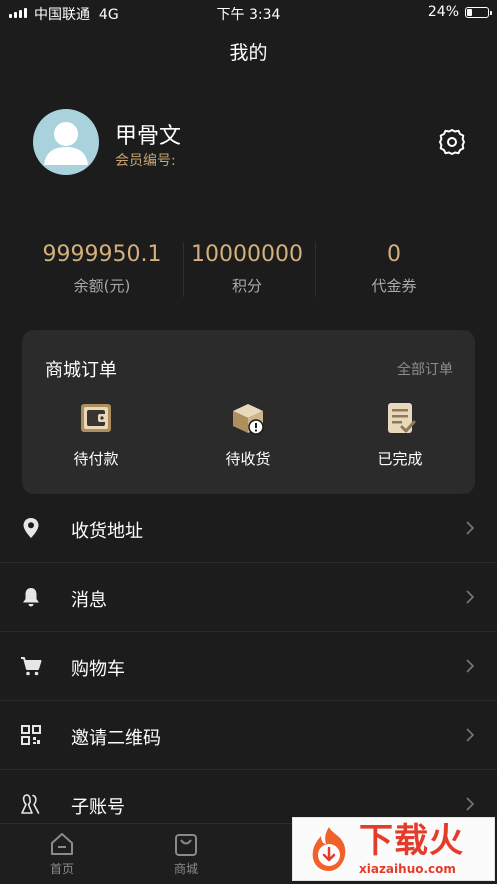 The width and height of the screenshot is (497, 884). Describe the element at coordinates (98, 807) in the screenshot. I see `menu-item-label: 子账号` at that location.